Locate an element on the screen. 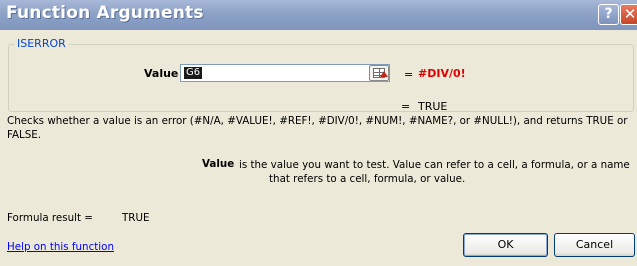  ok-button: OK is located at coordinates (505, 245).